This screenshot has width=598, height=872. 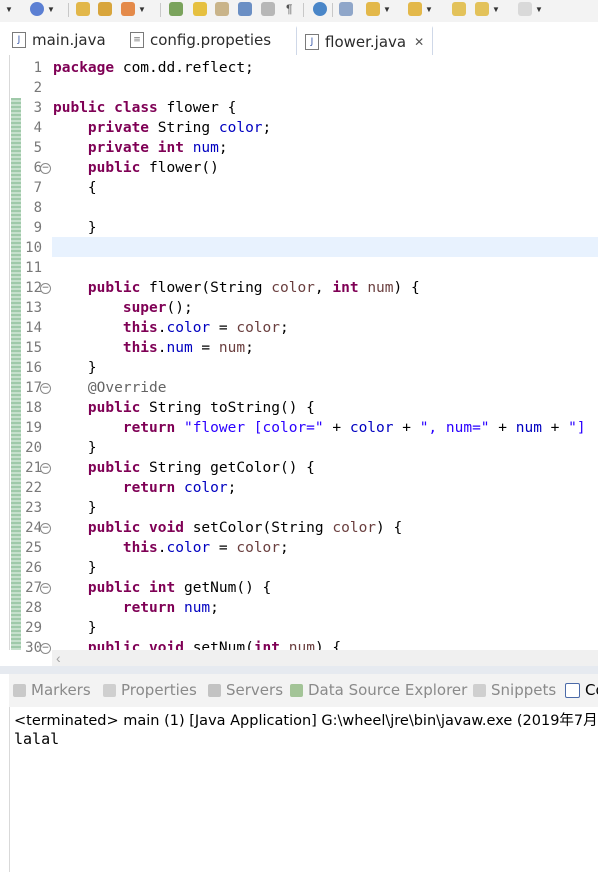 I want to click on tab-label: Markers, so click(x=61, y=690).